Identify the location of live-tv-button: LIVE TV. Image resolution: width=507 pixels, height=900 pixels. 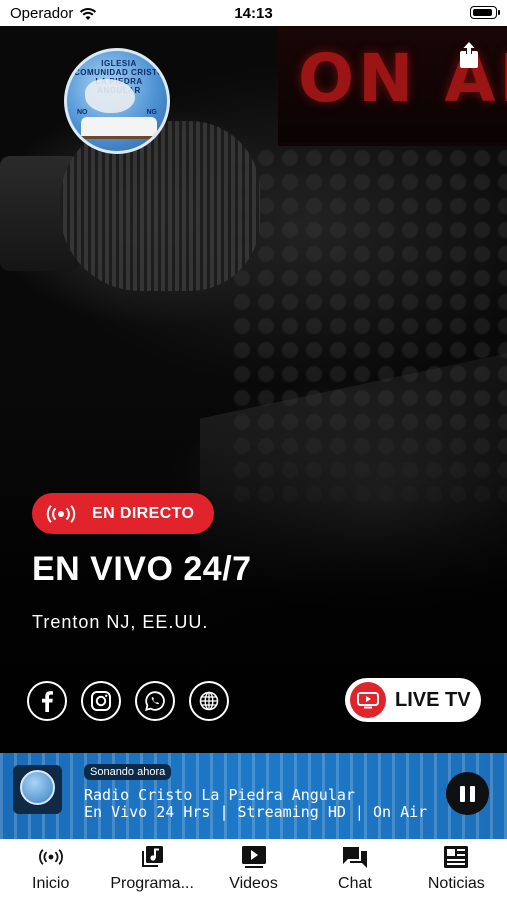
(413, 700).